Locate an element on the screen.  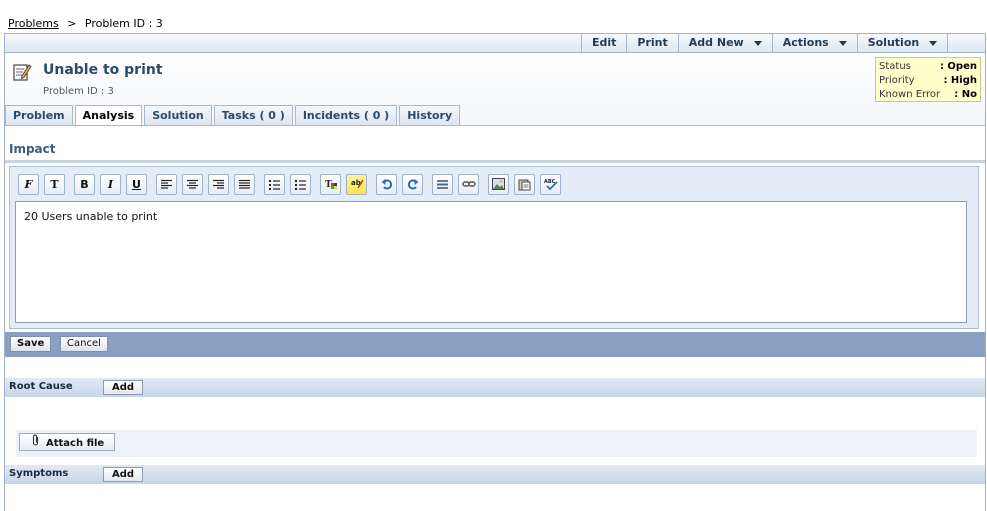
root-cause-bar: Root Cause Add is located at coordinates (495, 387).